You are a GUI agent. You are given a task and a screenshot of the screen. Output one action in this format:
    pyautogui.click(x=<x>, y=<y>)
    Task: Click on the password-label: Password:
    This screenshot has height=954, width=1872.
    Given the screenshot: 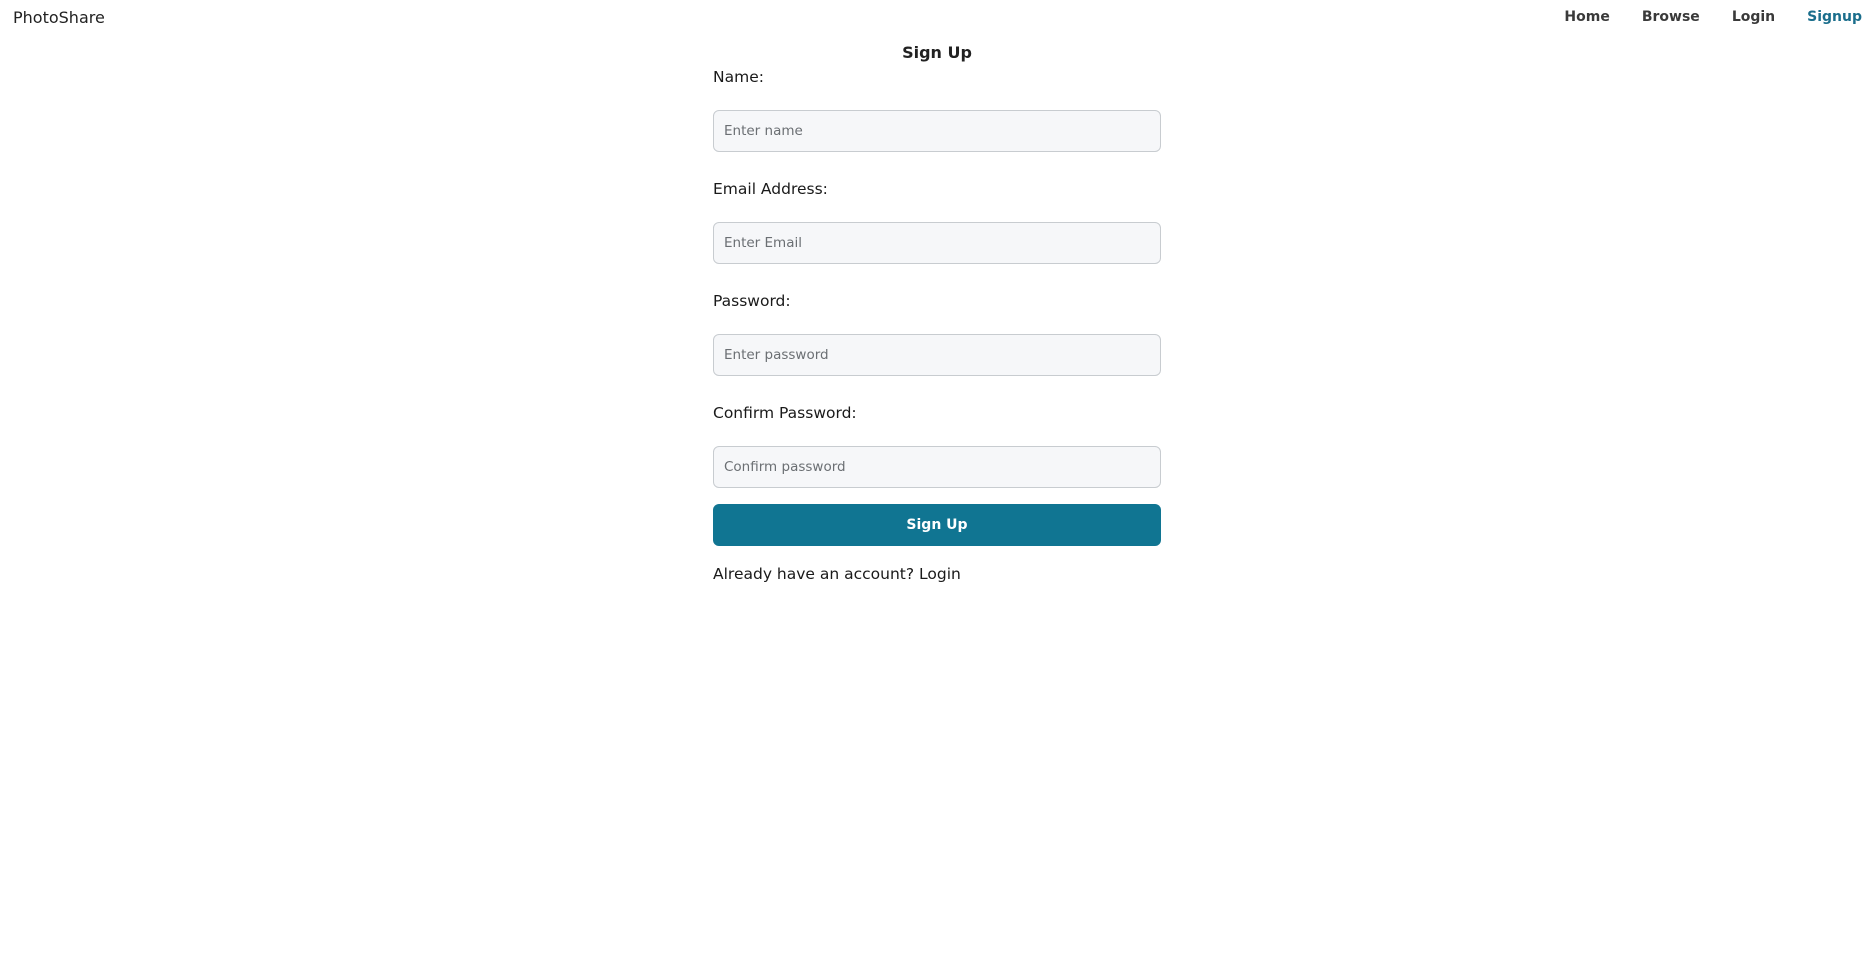 What is the action you would take?
    pyautogui.click(x=752, y=301)
    